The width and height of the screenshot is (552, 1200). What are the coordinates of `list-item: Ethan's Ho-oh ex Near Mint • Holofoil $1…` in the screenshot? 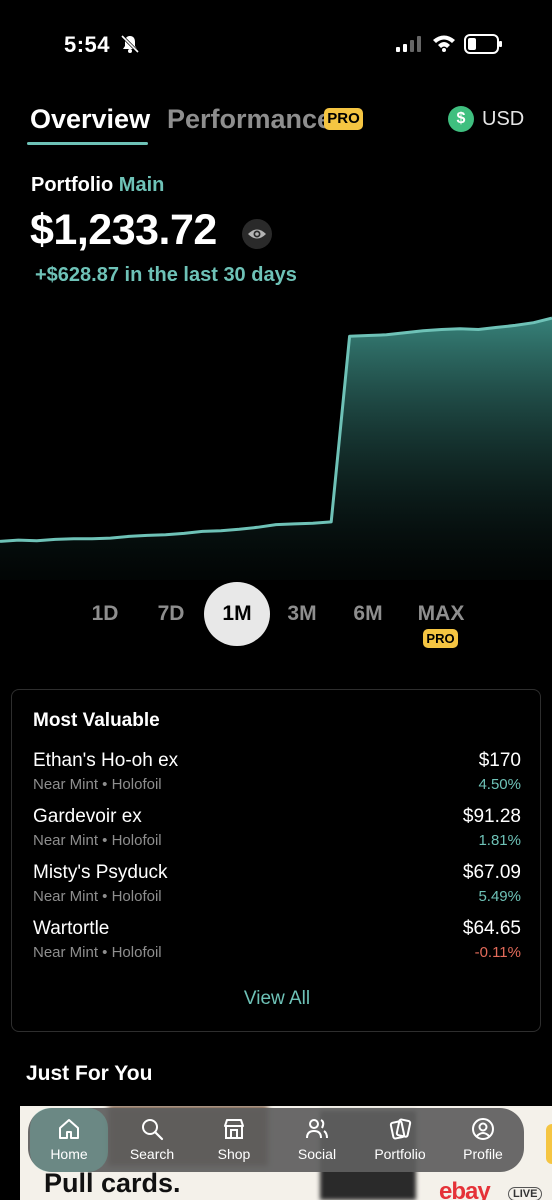 It's located at (277, 777).